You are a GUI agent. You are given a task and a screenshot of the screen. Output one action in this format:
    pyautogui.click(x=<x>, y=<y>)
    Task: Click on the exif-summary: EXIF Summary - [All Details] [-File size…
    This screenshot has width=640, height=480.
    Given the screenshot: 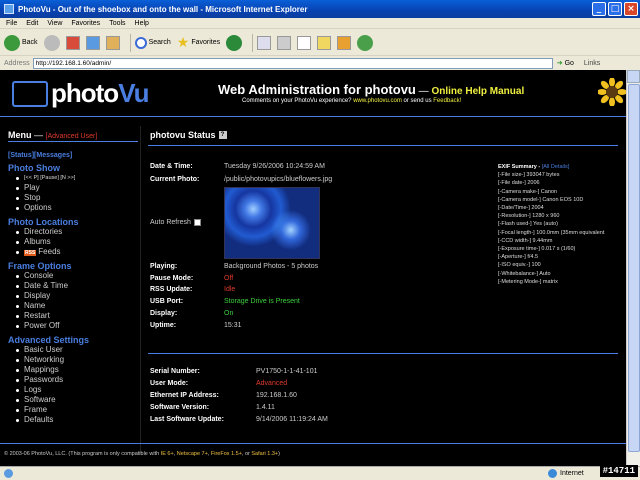 What is the action you would take?
    pyautogui.click(x=560, y=224)
    